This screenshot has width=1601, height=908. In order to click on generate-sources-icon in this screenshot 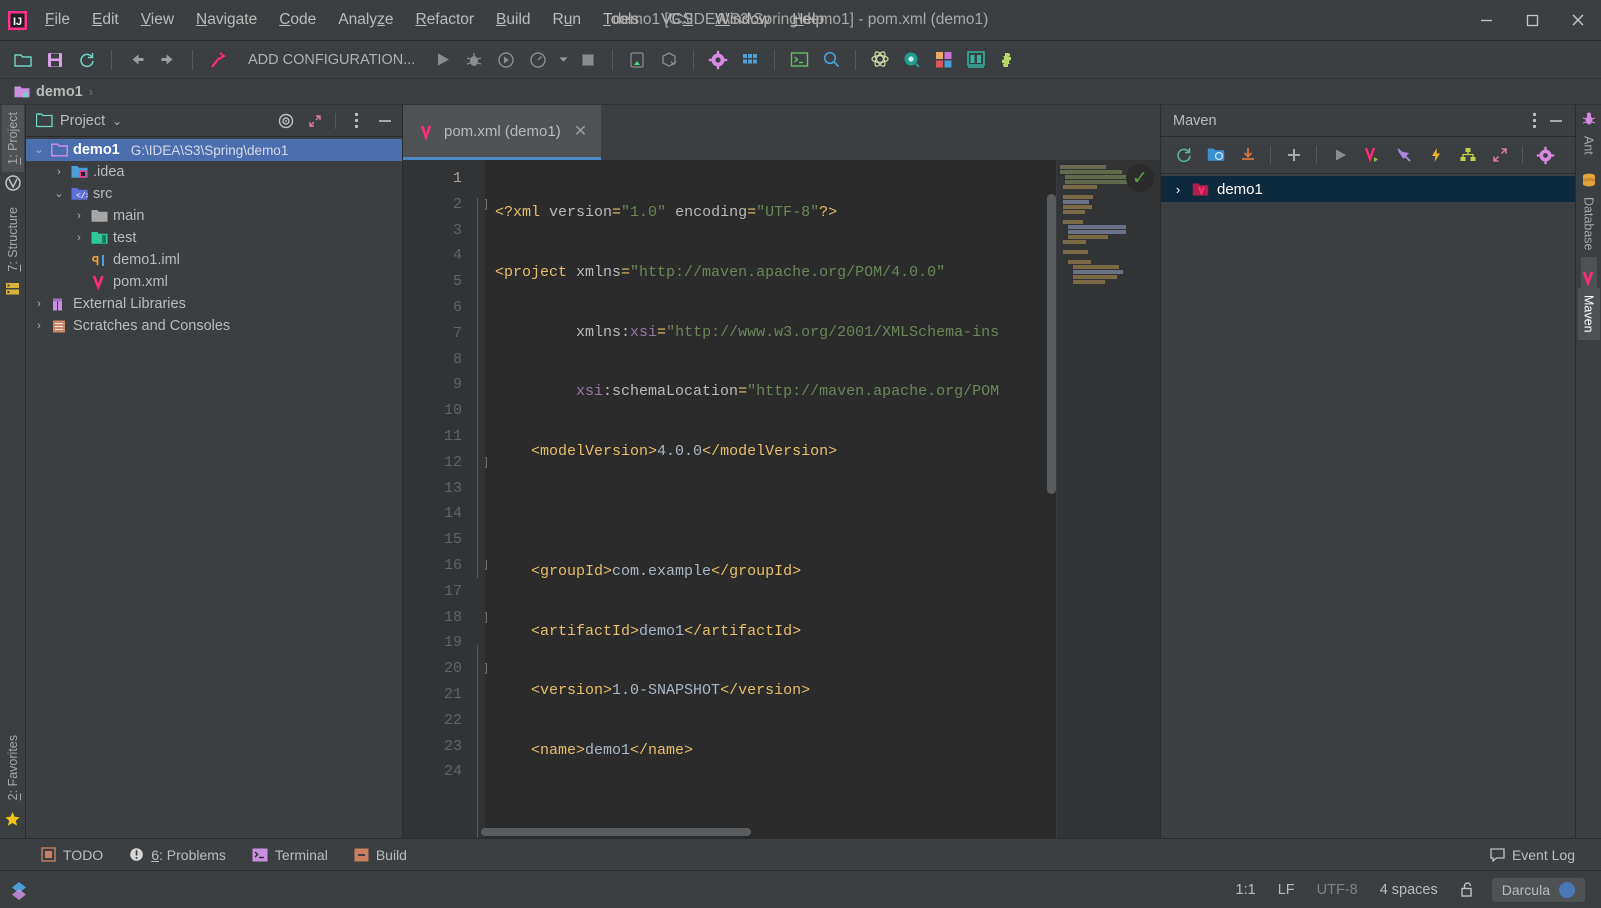, I will do `click(1215, 155)`.